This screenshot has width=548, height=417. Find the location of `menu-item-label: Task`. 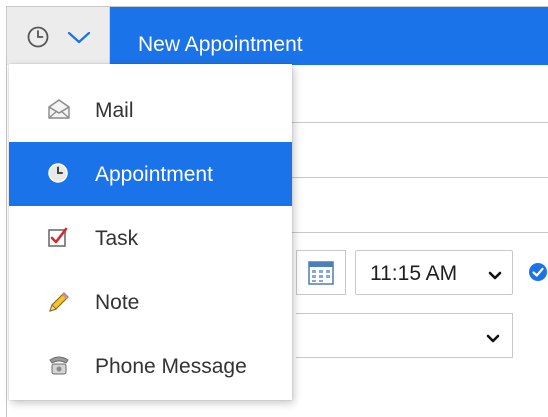

menu-item-label: Task is located at coordinates (117, 238).